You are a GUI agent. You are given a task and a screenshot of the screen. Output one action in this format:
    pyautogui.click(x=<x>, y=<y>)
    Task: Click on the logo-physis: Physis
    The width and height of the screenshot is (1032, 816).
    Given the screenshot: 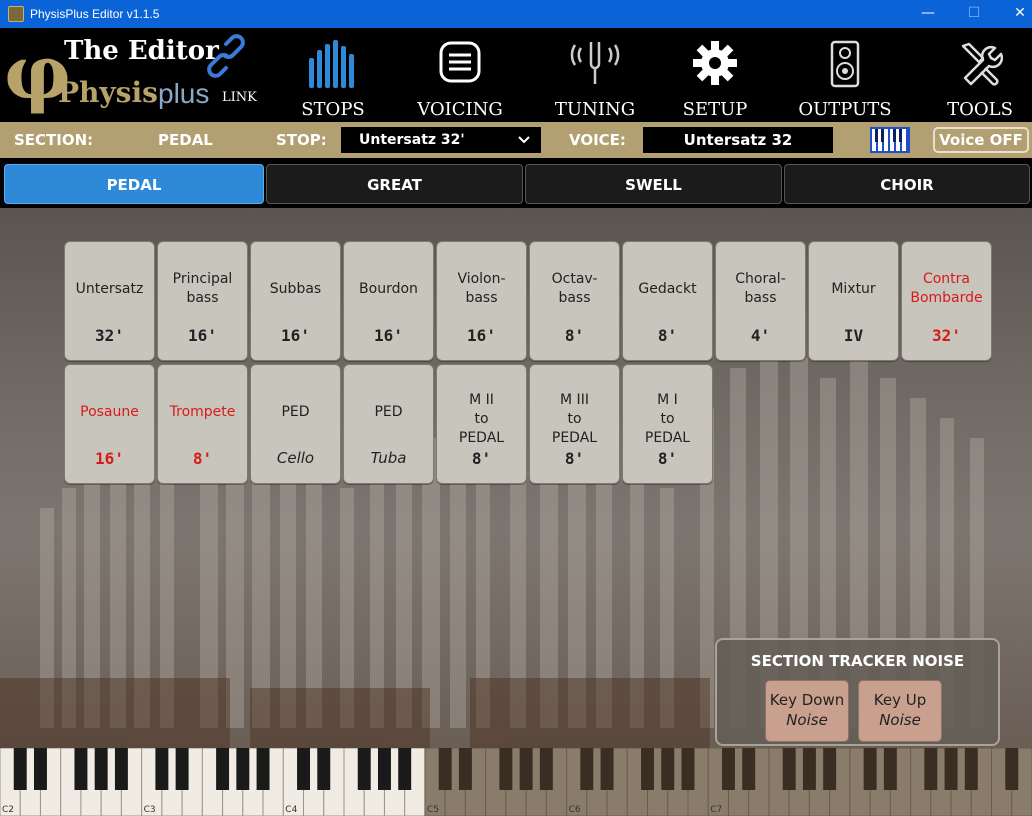 What is the action you would take?
    pyautogui.click(x=108, y=92)
    